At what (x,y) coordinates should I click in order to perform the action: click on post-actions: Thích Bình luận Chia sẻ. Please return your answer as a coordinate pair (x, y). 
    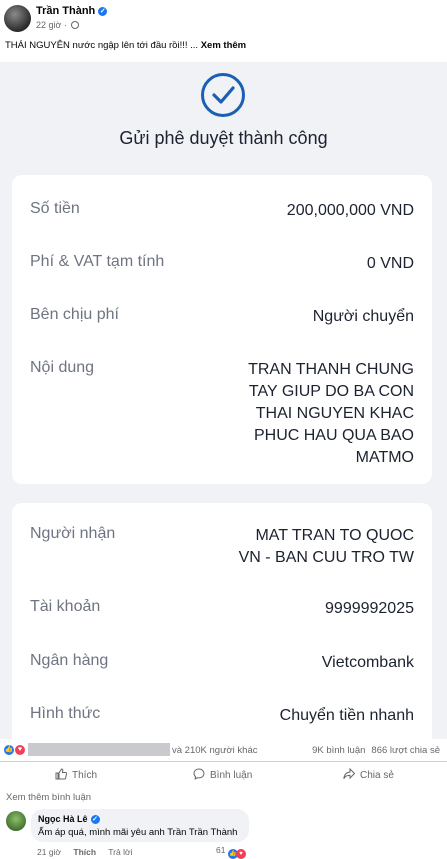
    Looking at the image, I should click on (223, 774).